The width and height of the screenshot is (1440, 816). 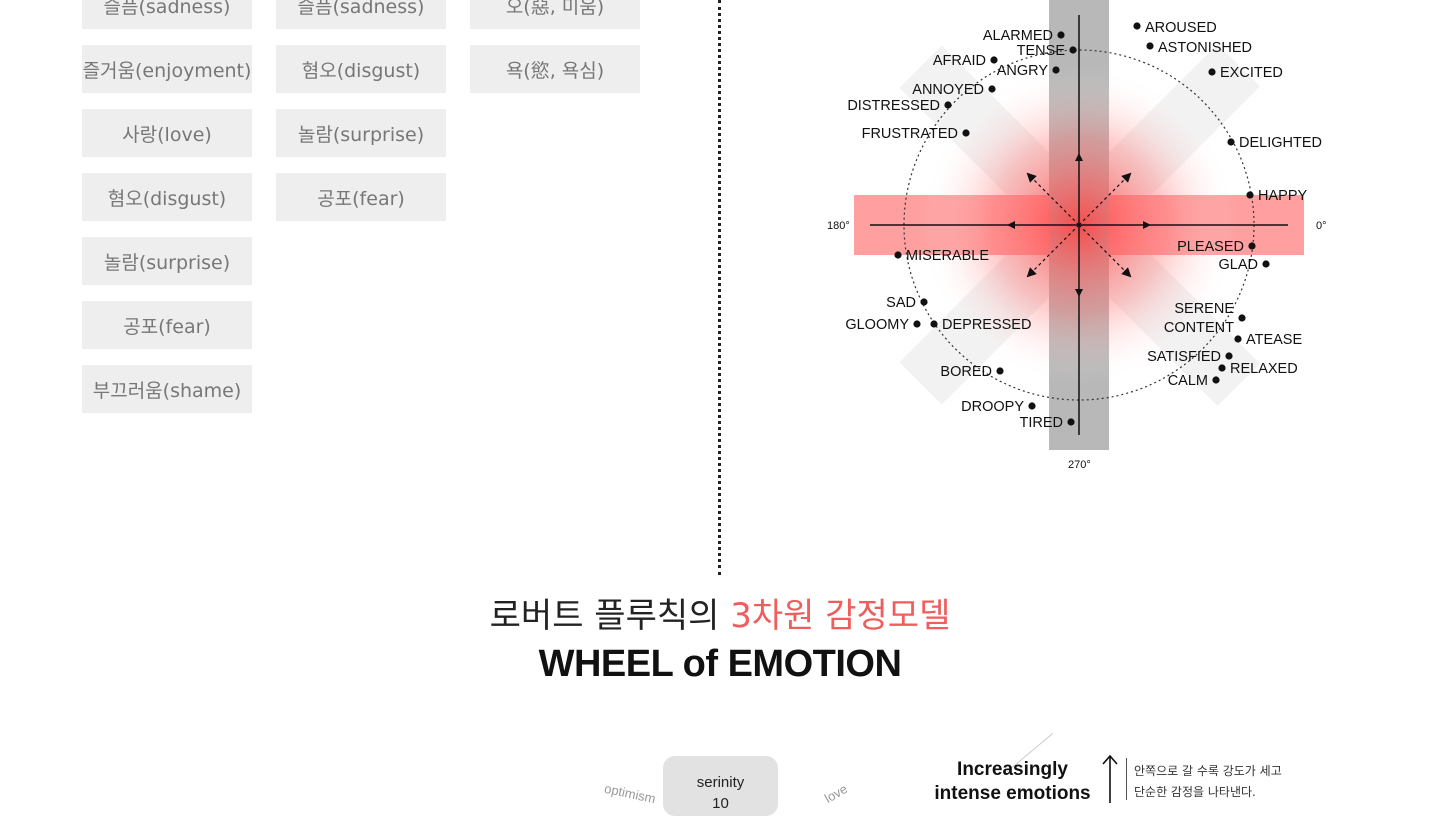 What do you see at coordinates (555, 14) in the screenshot?
I see `emotion-tag: 오(惡, 미움)` at bounding box center [555, 14].